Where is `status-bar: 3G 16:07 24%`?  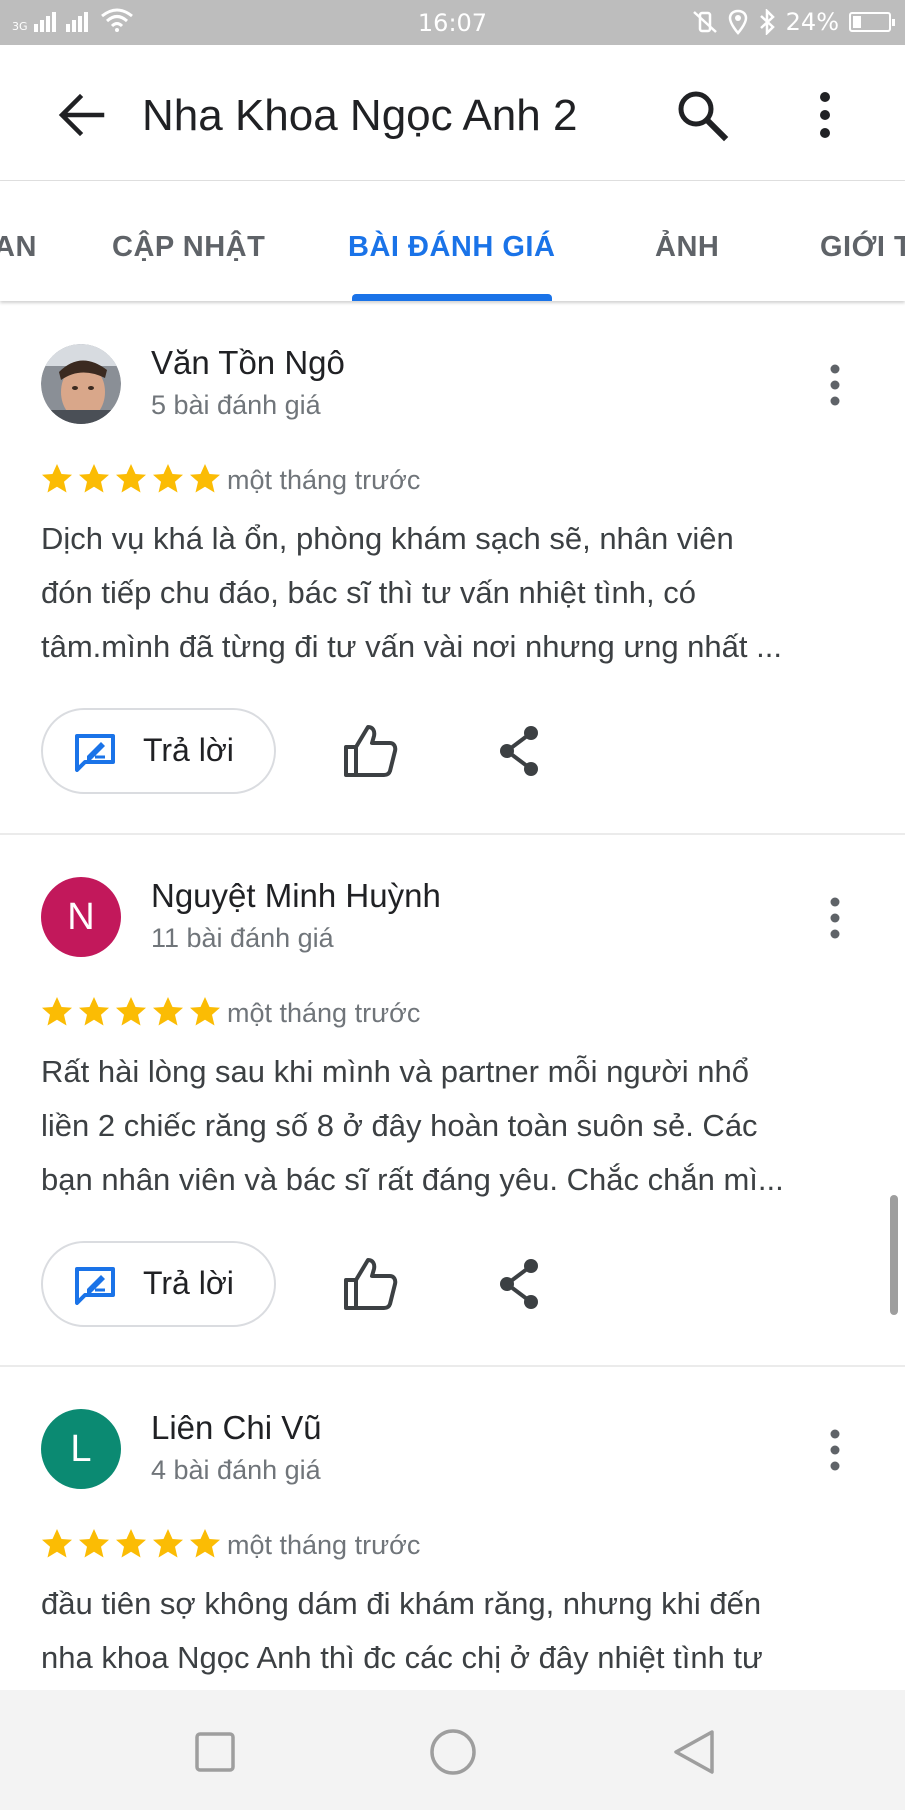 status-bar: 3G 16:07 24% is located at coordinates (452, 22).